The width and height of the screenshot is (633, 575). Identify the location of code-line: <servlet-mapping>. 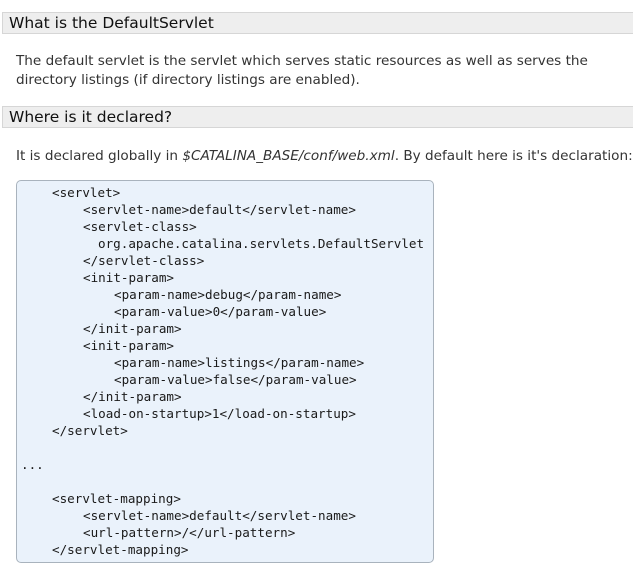
(116, 498).